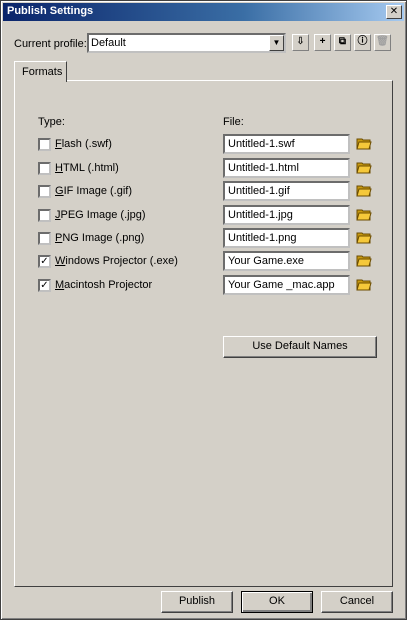 The image size is (407, 620). Describe the element at coordinates (233, 122) in the screenshot. I see `file-header: File:` at that location.